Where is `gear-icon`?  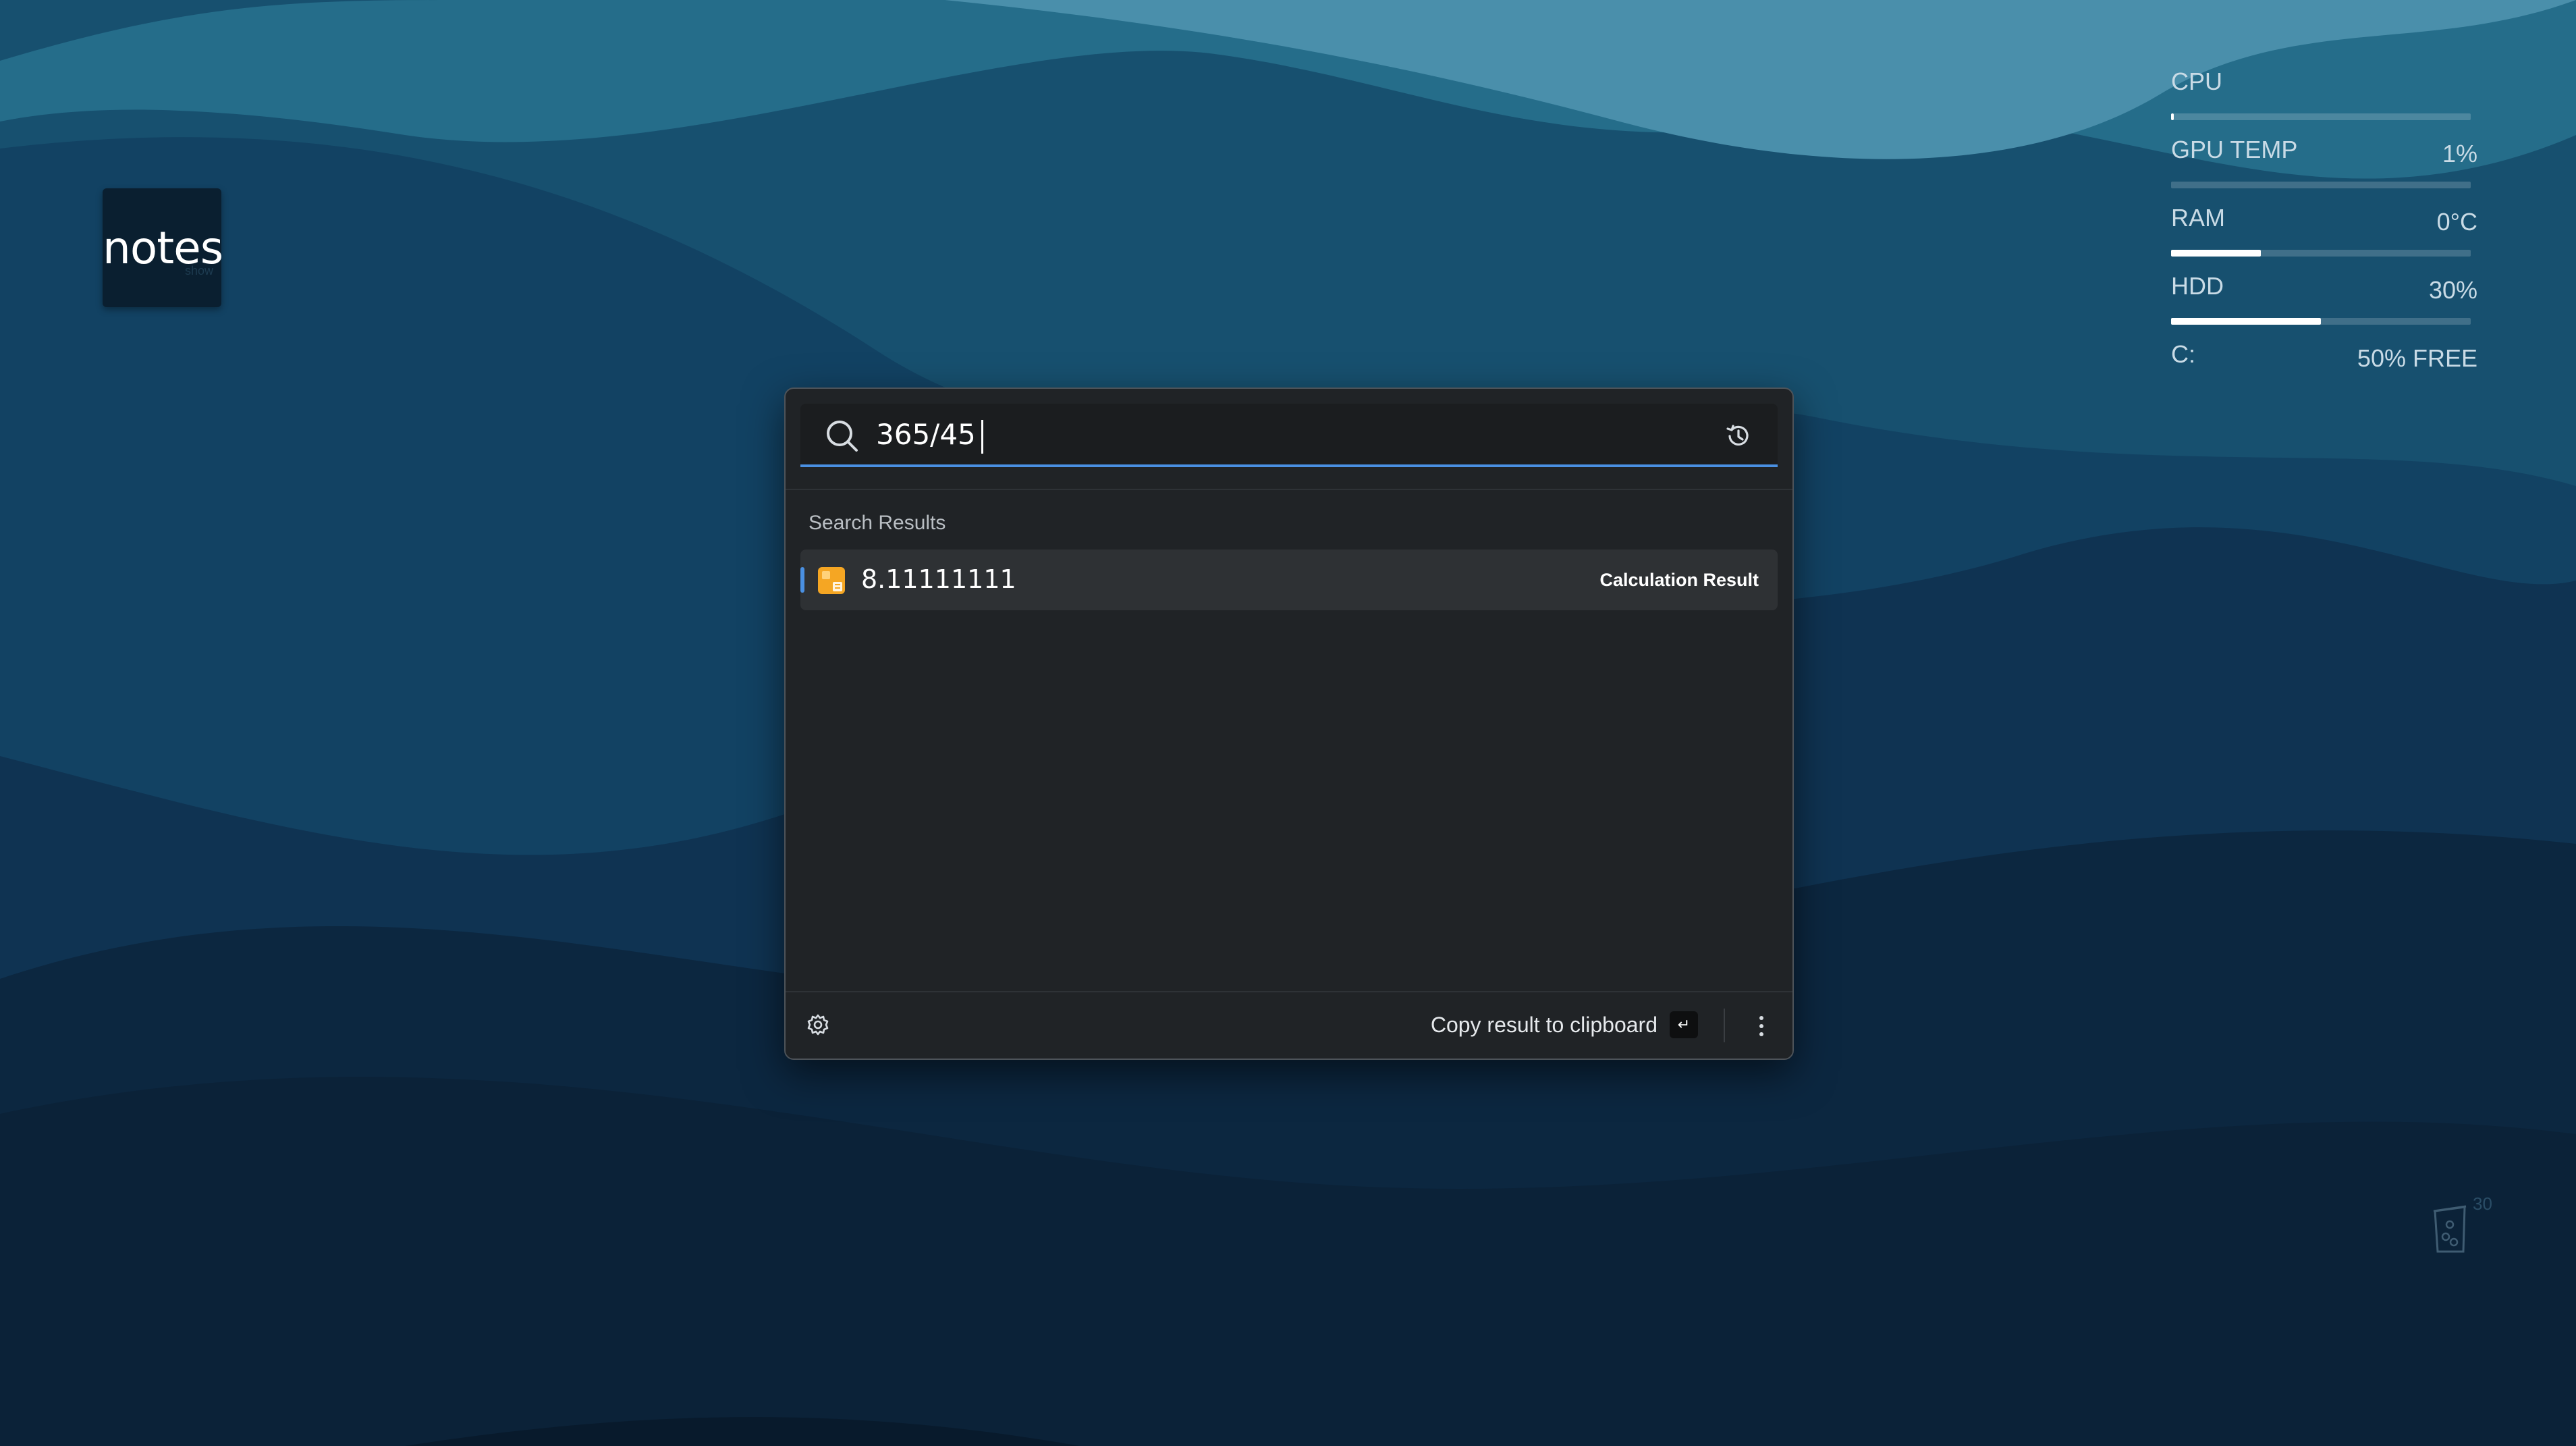 gear-icon is located at coordinates (818, 1025).